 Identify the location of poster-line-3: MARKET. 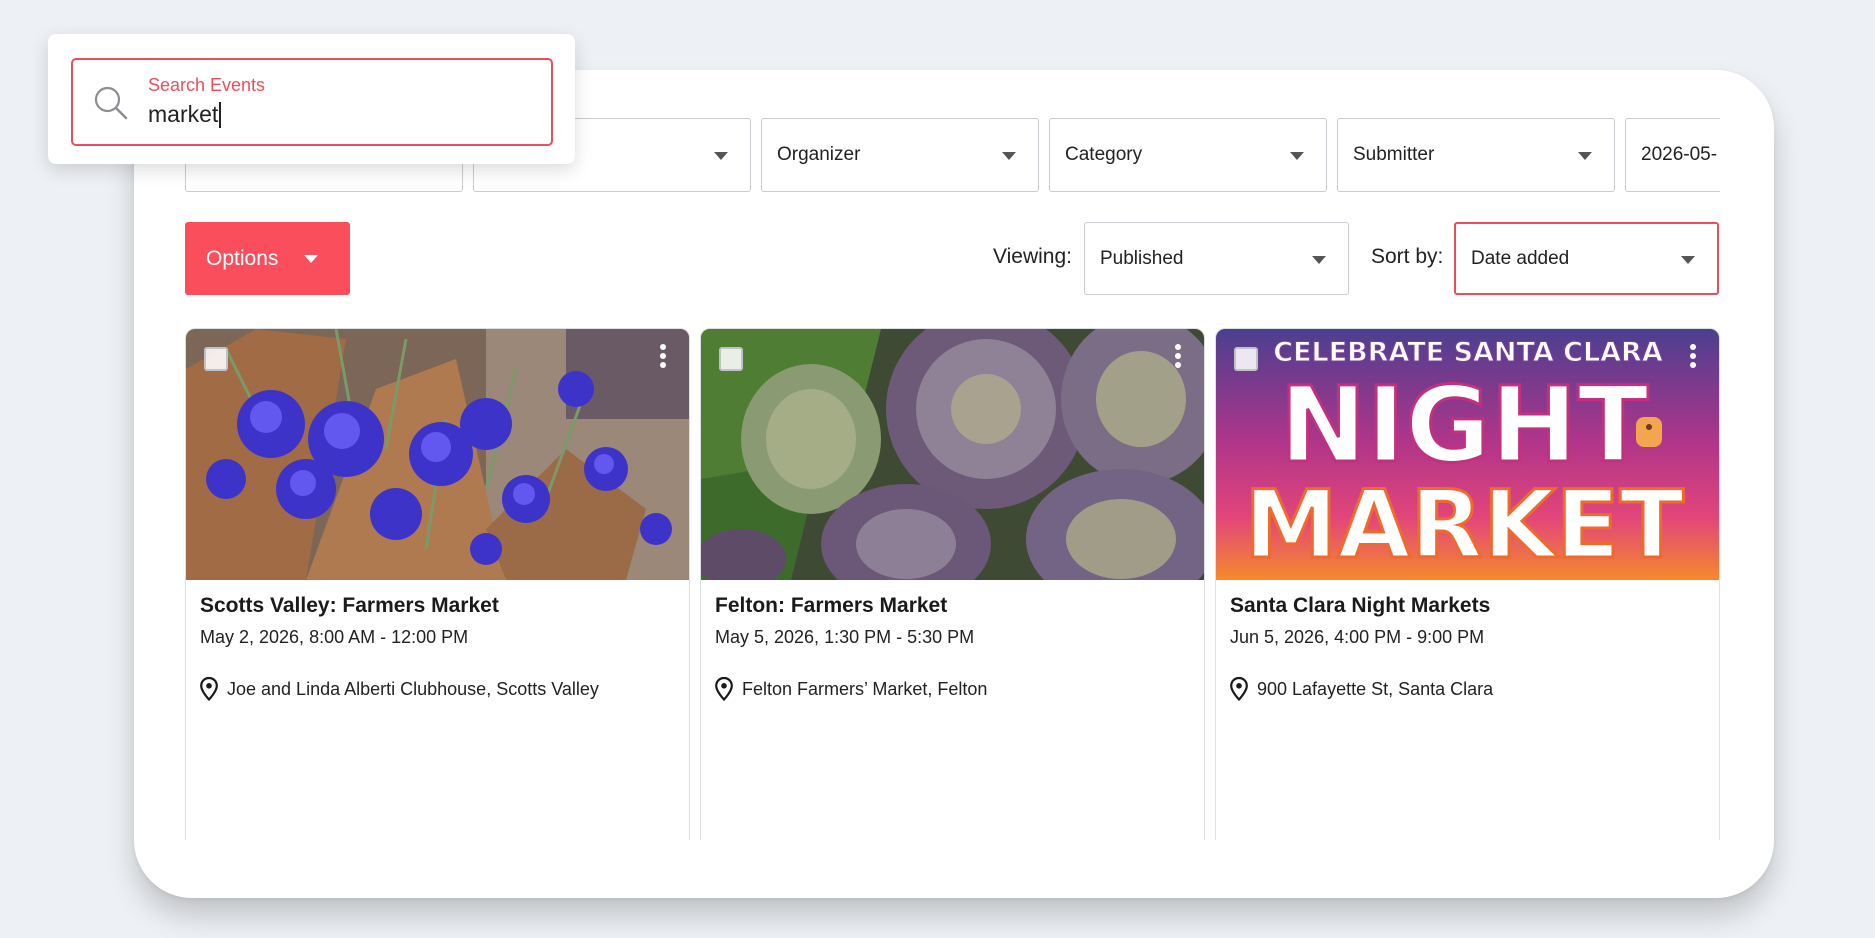
(1464, 525).